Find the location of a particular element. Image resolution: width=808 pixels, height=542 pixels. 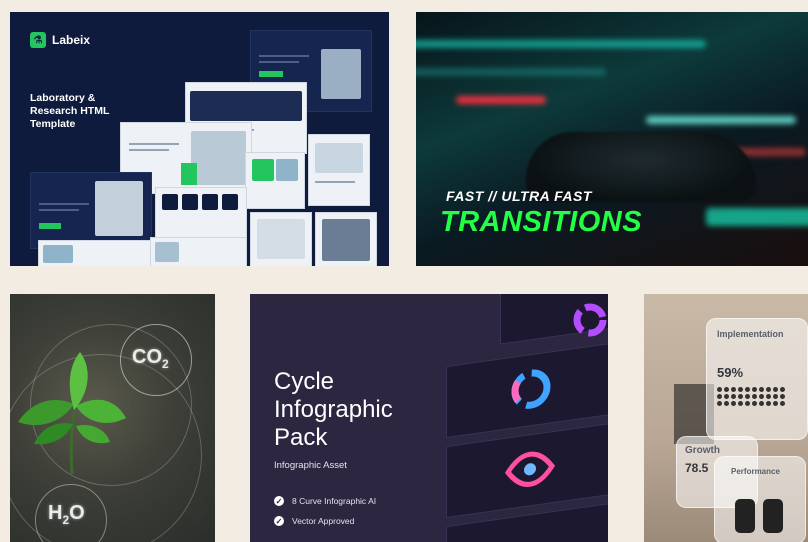

performance-label: Performance is located at coordinates (755, 471).